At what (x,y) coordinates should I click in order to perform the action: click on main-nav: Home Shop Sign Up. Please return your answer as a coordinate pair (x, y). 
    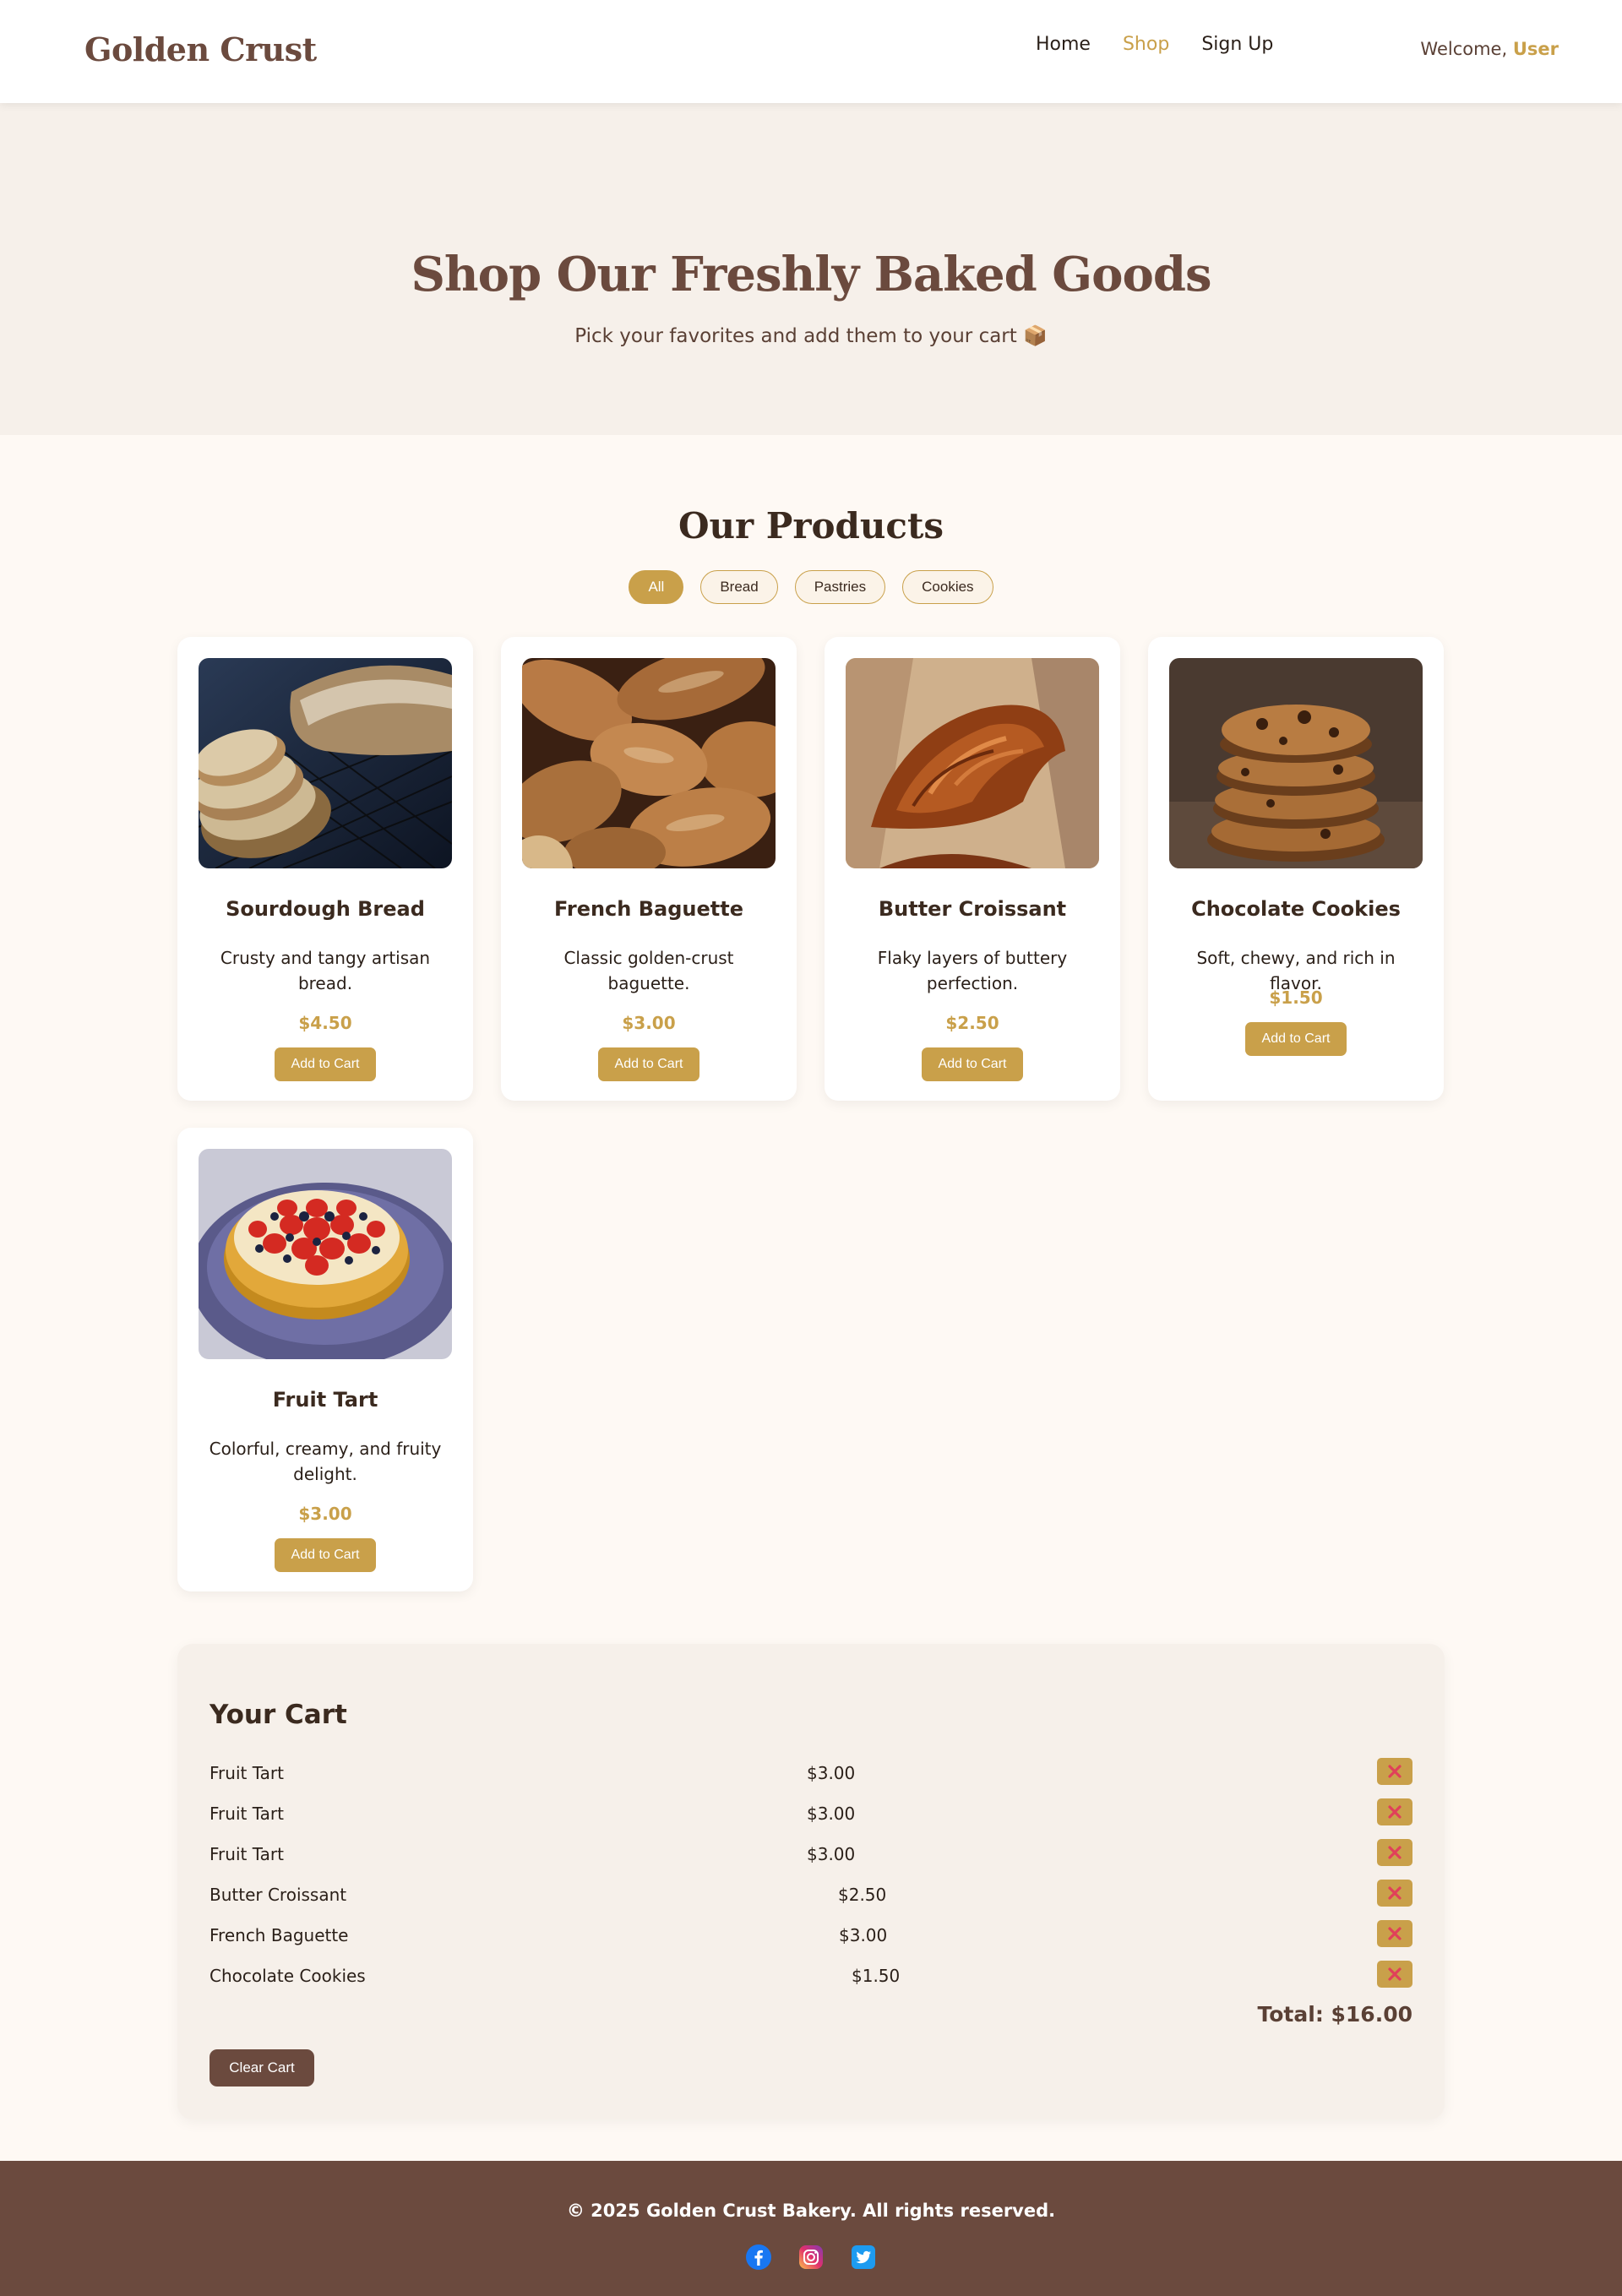
    Looking at the image, I should click on (1155, 44).